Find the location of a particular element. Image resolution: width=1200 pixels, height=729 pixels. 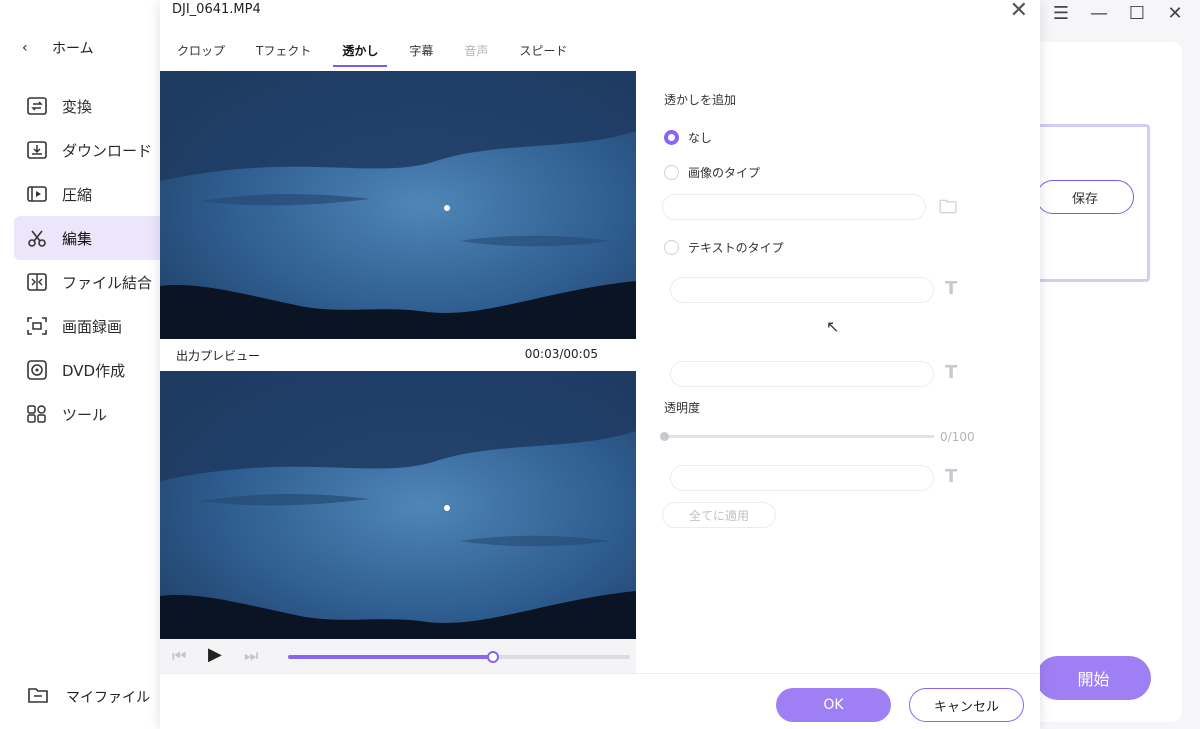

radio-none: なし is located at coordinates (688, 137).